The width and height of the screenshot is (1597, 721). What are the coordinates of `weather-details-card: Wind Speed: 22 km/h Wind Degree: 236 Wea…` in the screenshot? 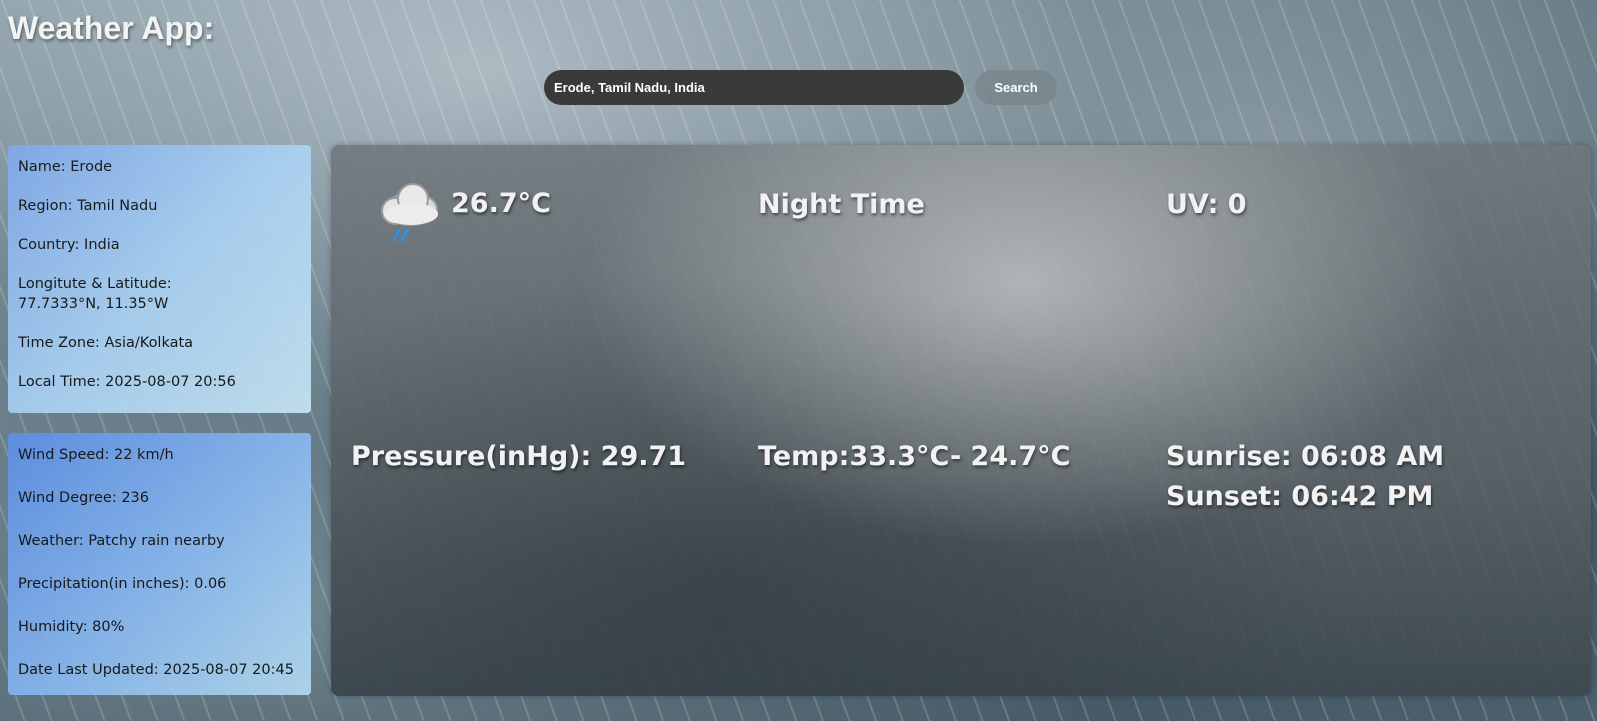 It's located at (159, 564).